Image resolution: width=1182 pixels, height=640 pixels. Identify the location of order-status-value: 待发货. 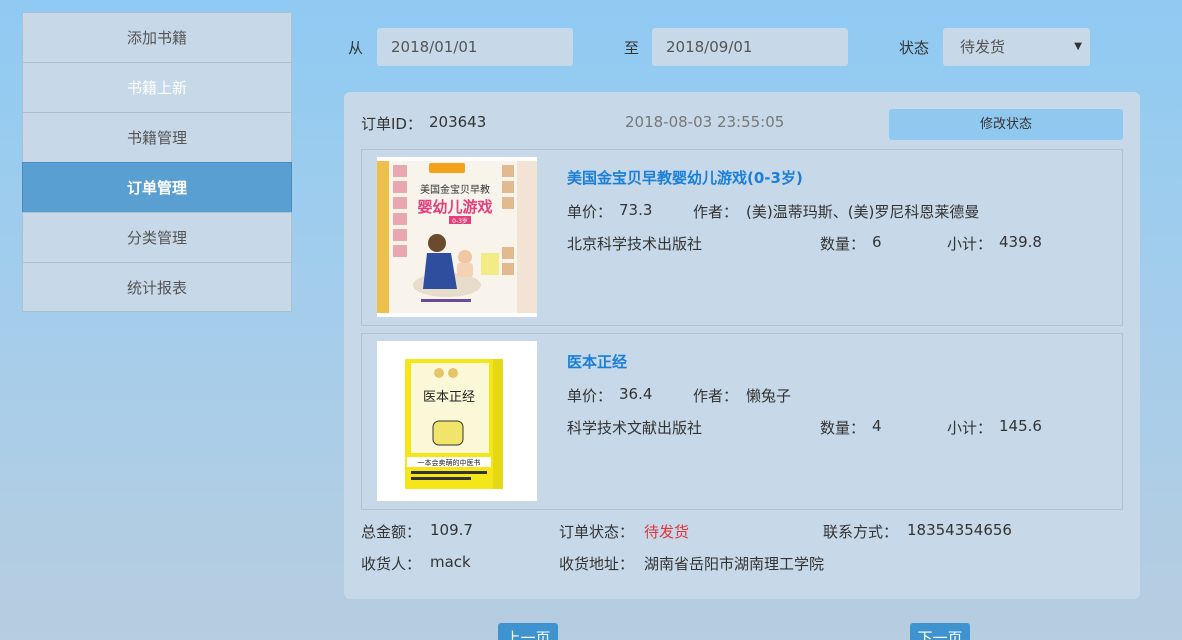
(667, 532).